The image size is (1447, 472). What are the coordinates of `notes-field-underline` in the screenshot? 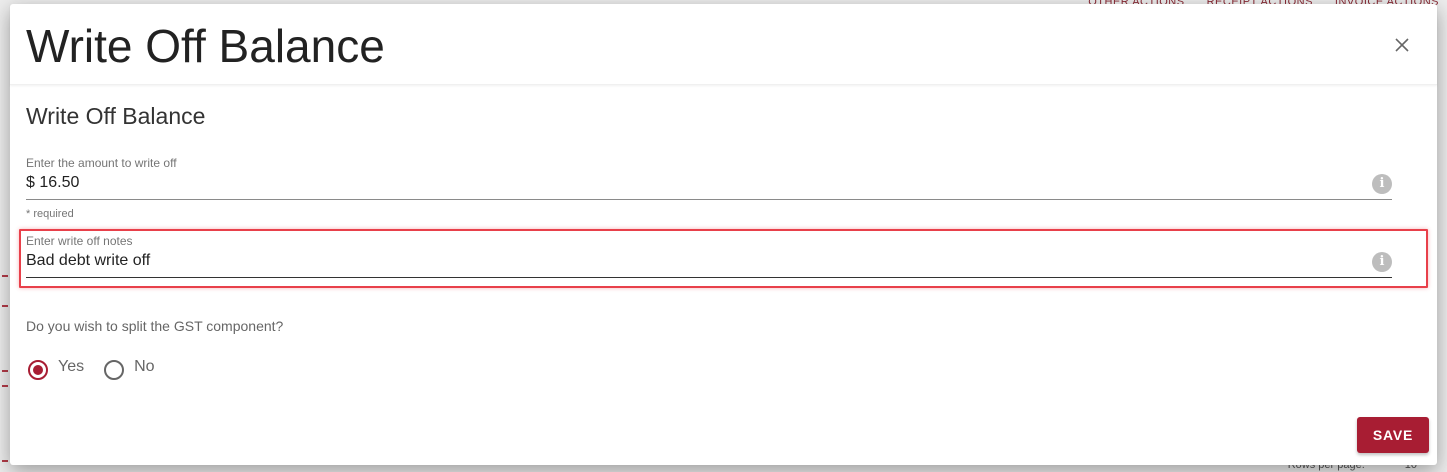 It's located at (709, 277).